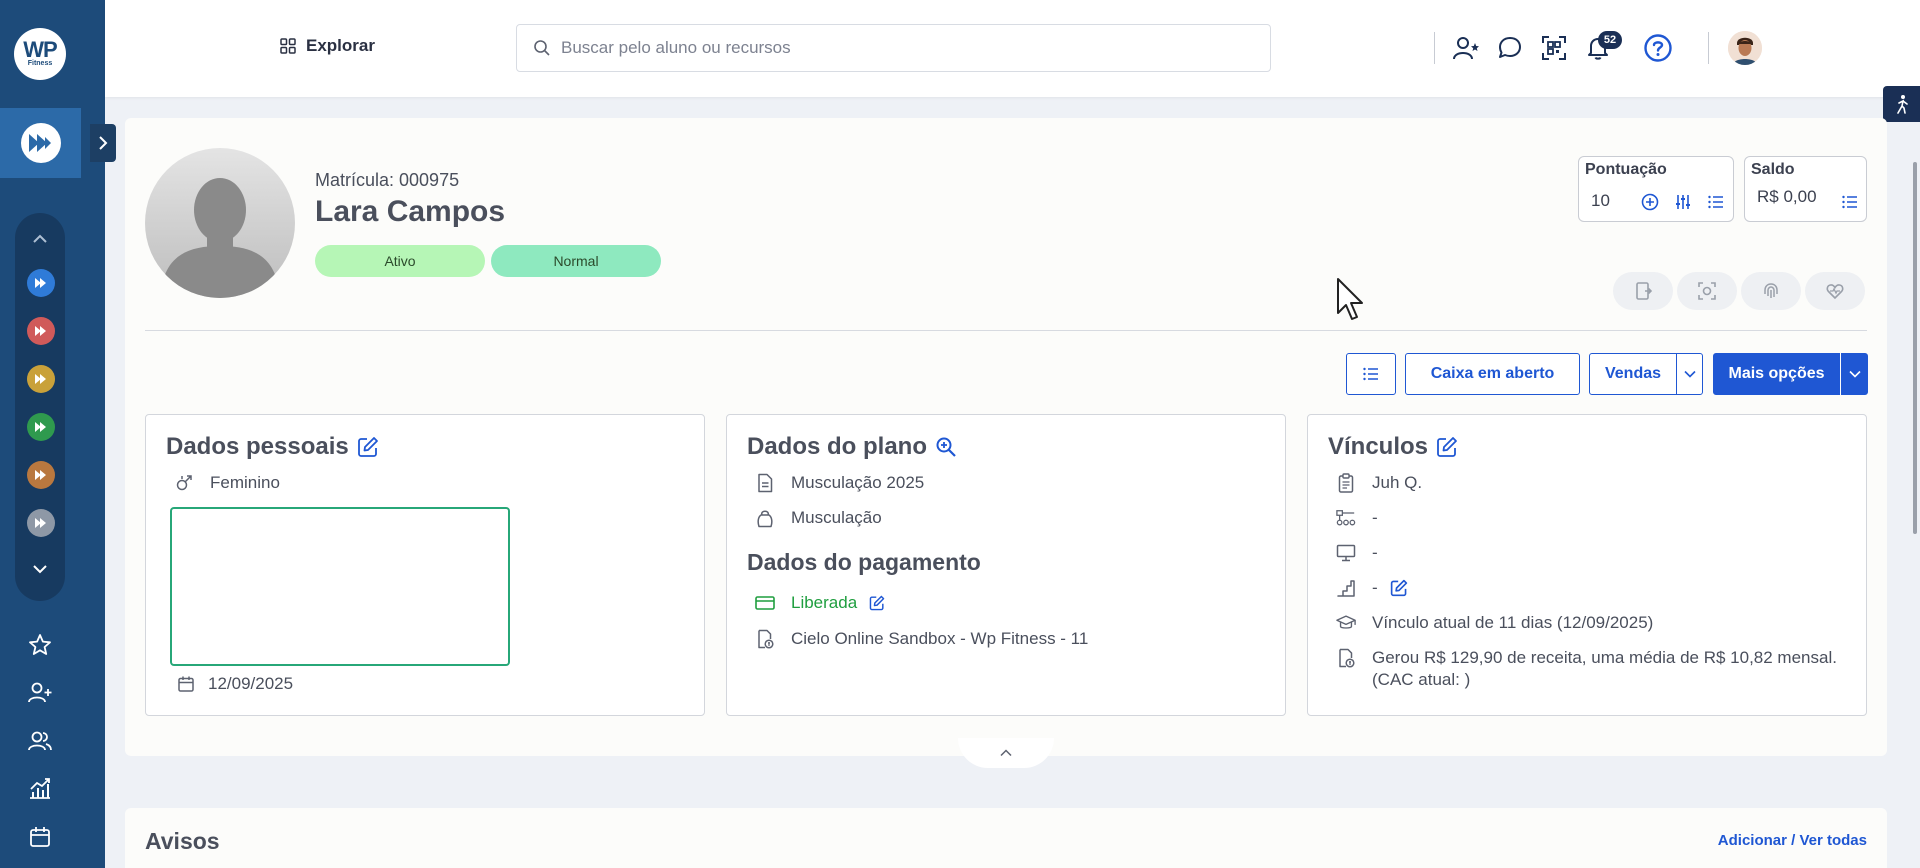  I want to click on help-icon, so click(1658, 48).